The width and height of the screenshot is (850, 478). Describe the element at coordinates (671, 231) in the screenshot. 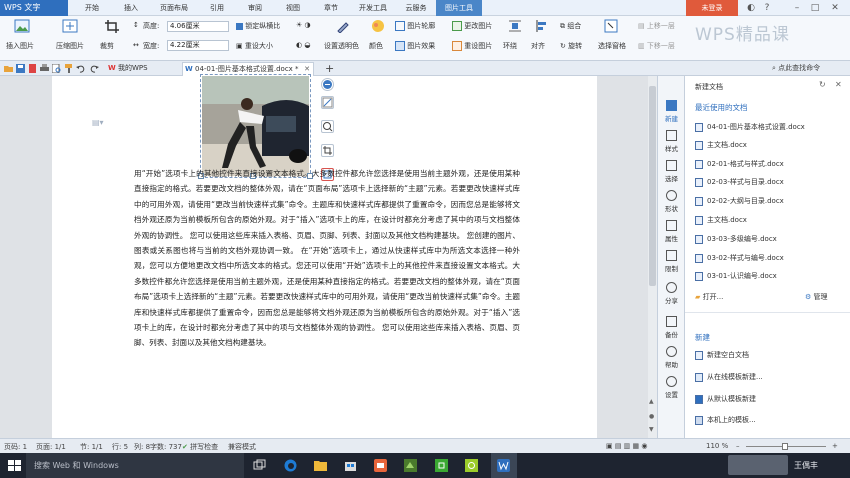

I see `rail-properties: 属性` at that location.